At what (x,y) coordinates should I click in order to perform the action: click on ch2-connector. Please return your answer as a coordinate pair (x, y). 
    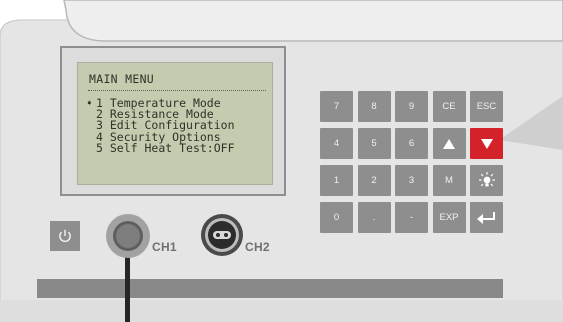
    Looking at the image, I should click on (222, 235).